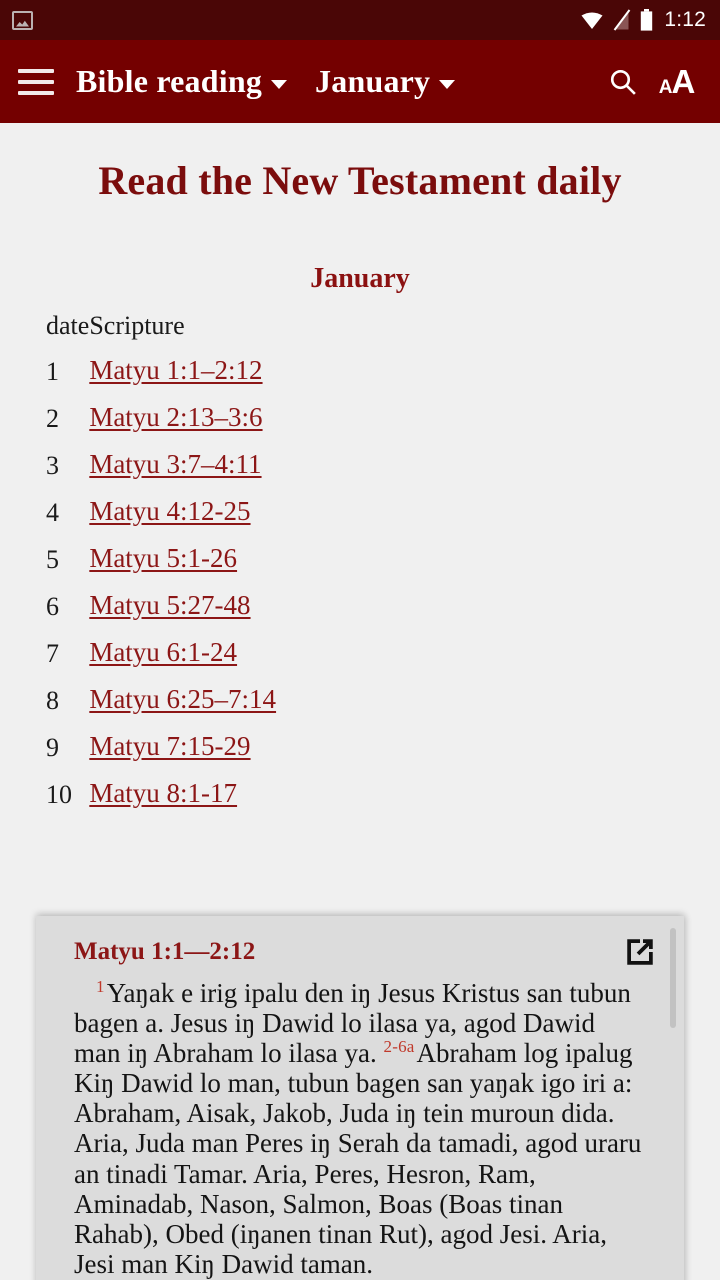 The image size is (720, 1280). Describe the element at coordinates (592, 20) in the screenshot. I see `wifi-icon` at that location.